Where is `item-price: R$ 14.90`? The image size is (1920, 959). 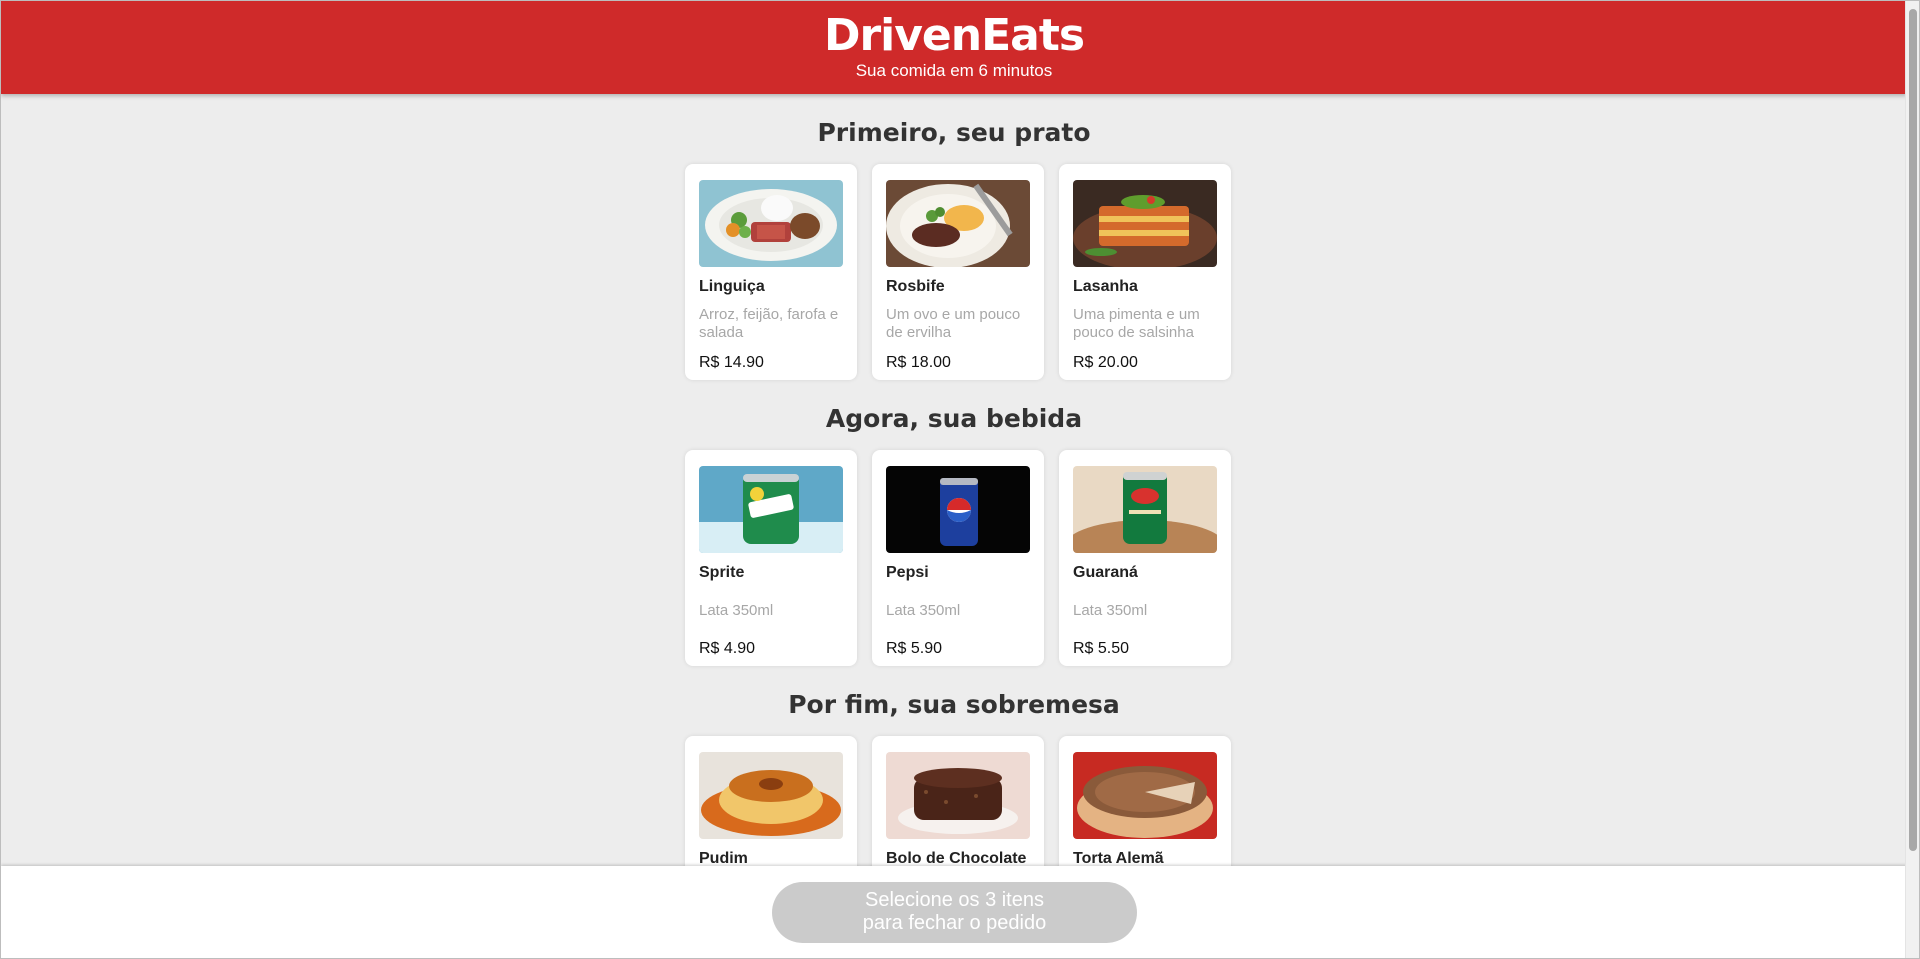
item-price: R$ 14.90 is located at coordinates (731, 362).